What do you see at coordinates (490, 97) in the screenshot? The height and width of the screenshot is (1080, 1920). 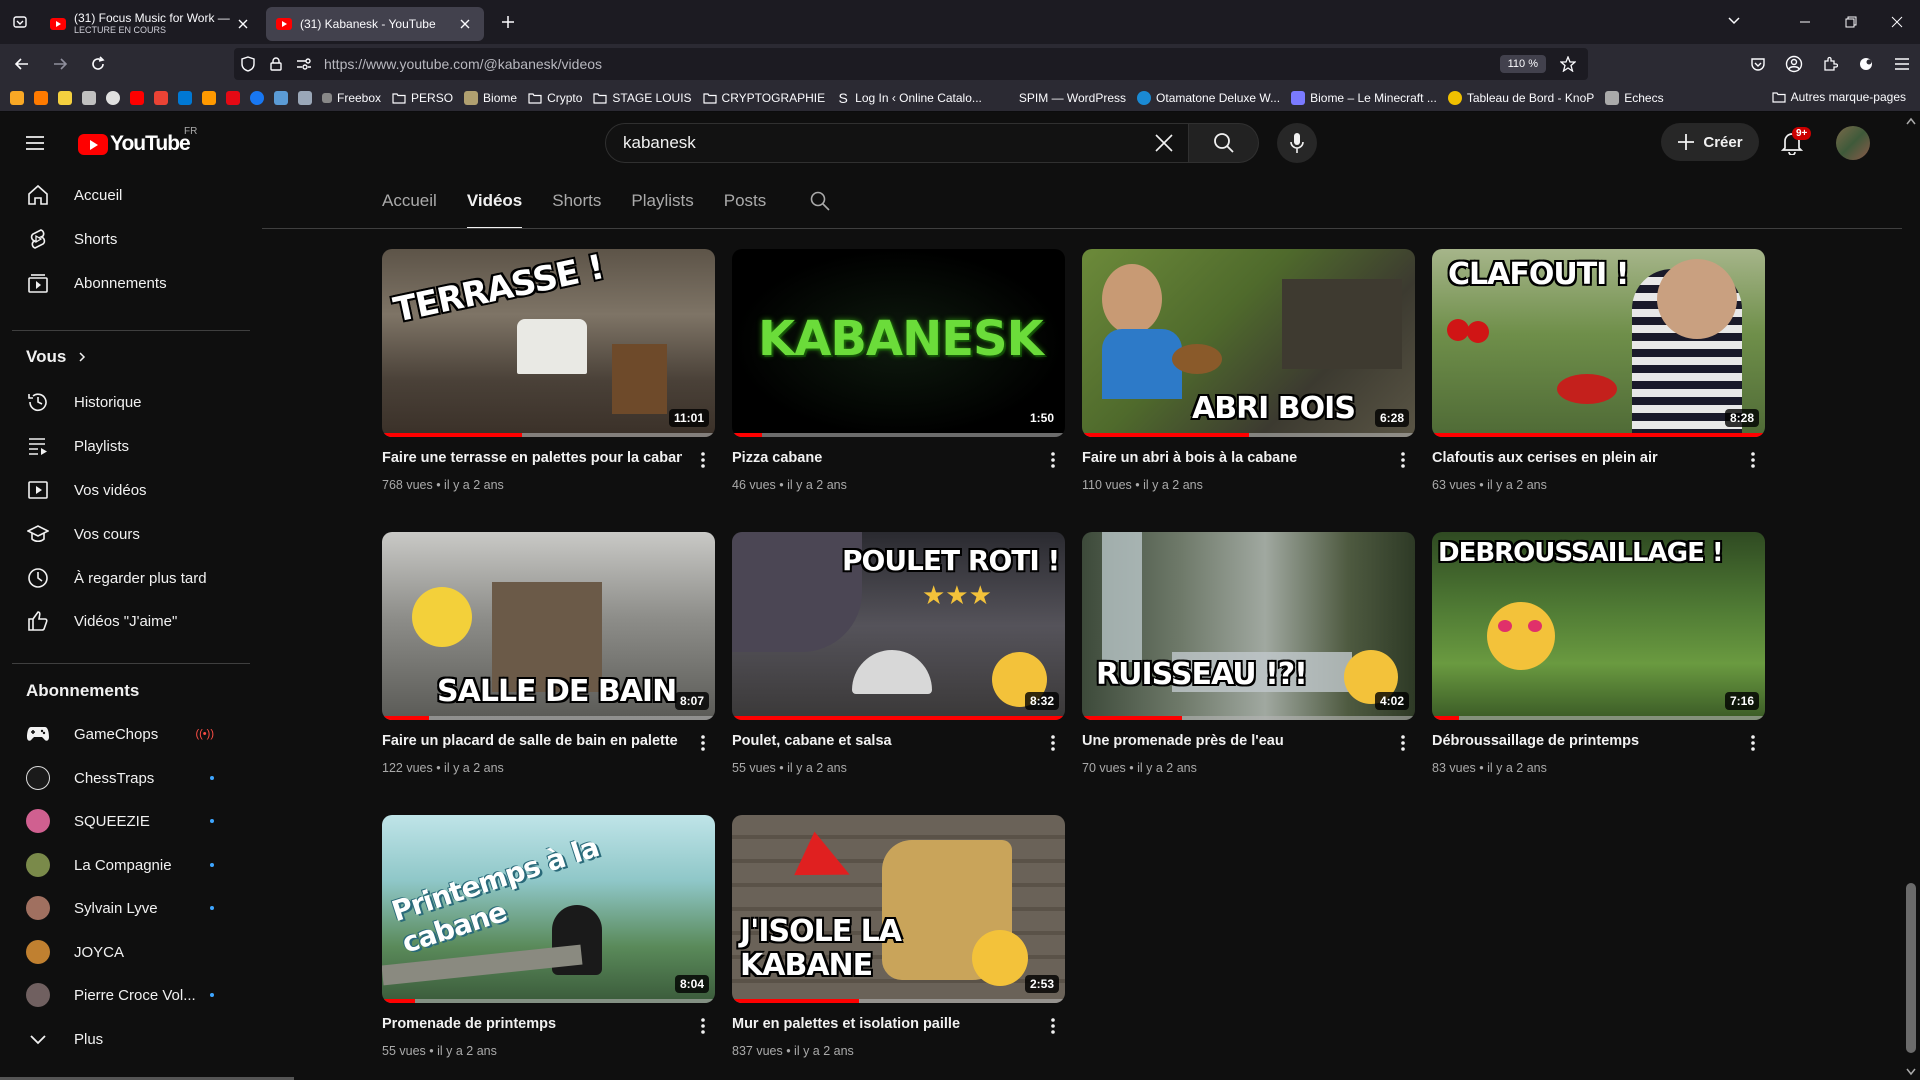 I see `bookmark-item: Biome` at bounding box center [490, 97].